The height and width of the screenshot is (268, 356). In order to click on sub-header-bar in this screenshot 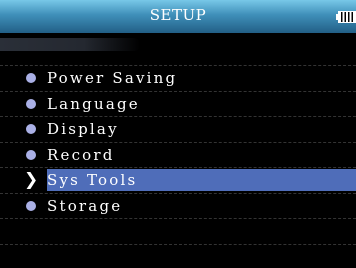, I will do `click(70, 44)`.